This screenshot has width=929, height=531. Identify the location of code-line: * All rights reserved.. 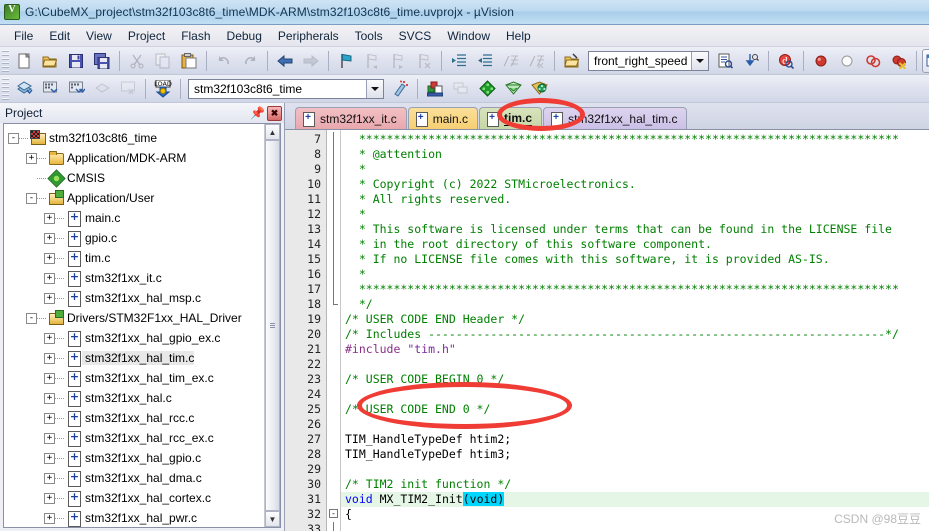
(635, 199).